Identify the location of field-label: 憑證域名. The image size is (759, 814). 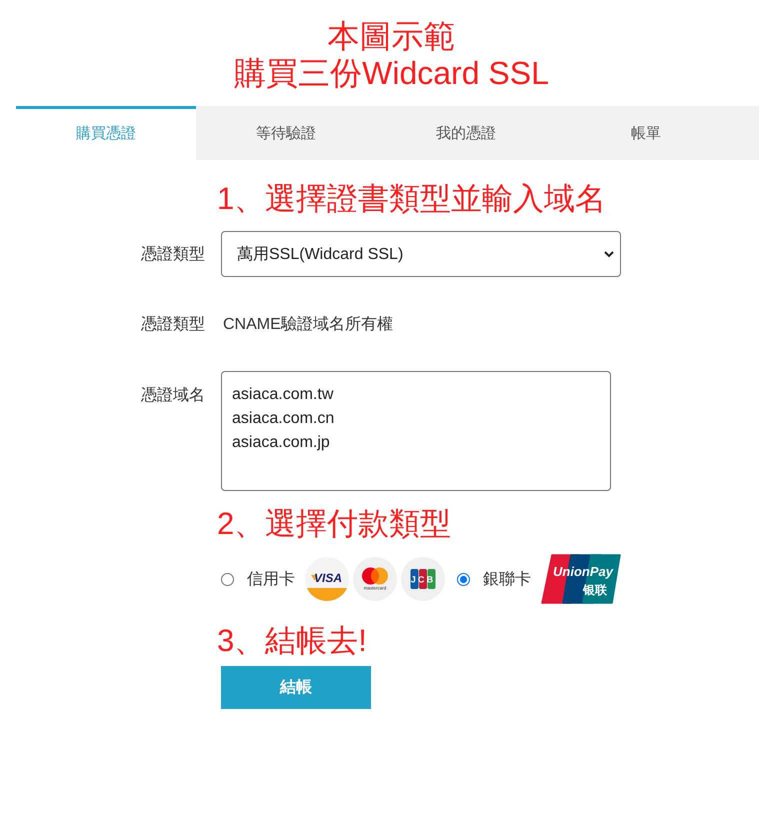
(173, 395).